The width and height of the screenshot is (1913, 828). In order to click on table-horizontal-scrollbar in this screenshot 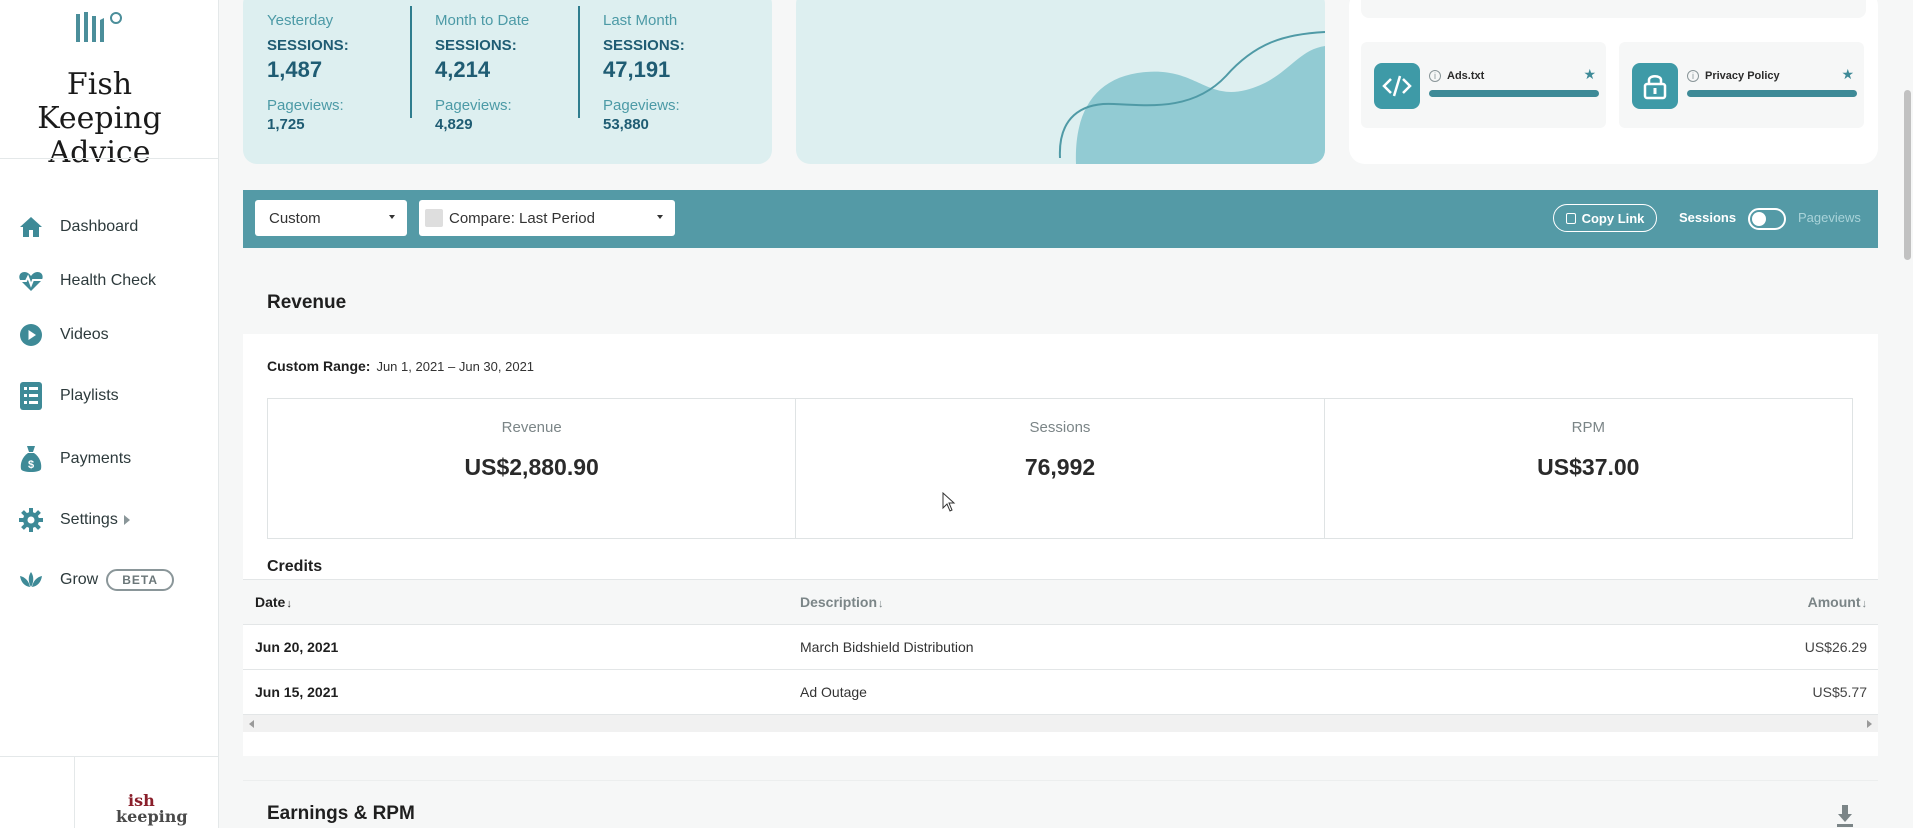, I will do `click(1060, 723)`.